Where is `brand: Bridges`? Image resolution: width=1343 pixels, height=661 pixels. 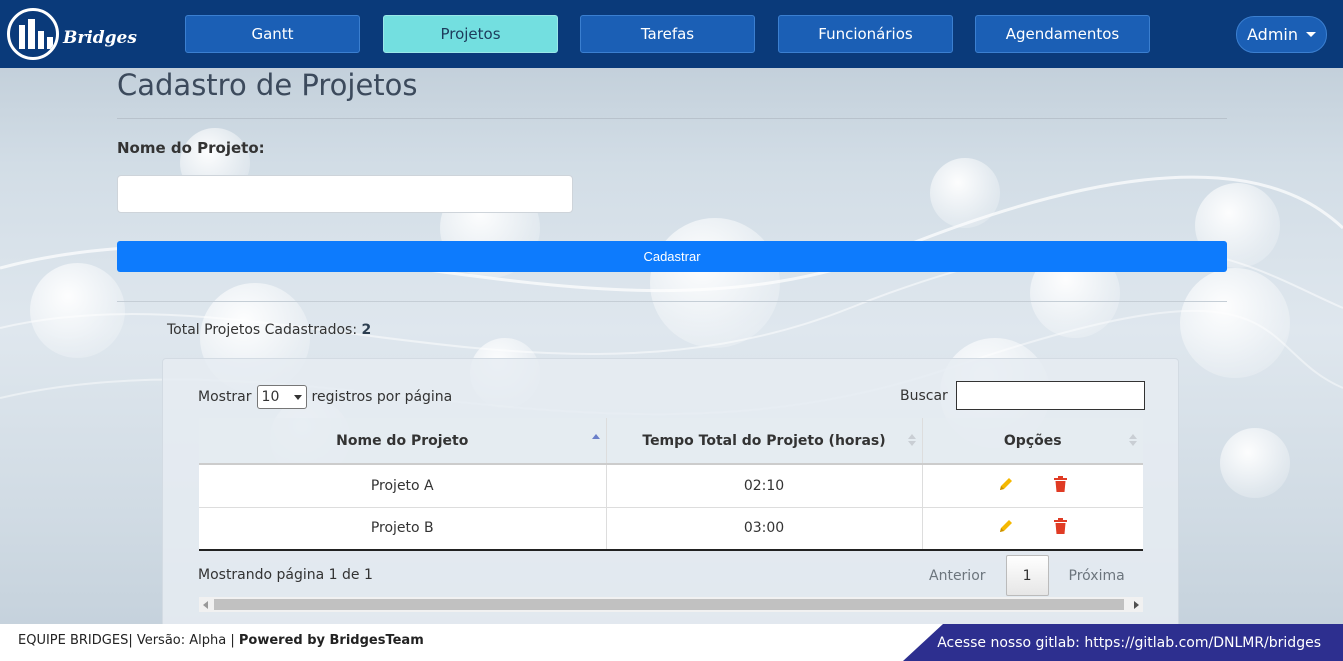
brand: Bridges is located at coordinates (72, 34).